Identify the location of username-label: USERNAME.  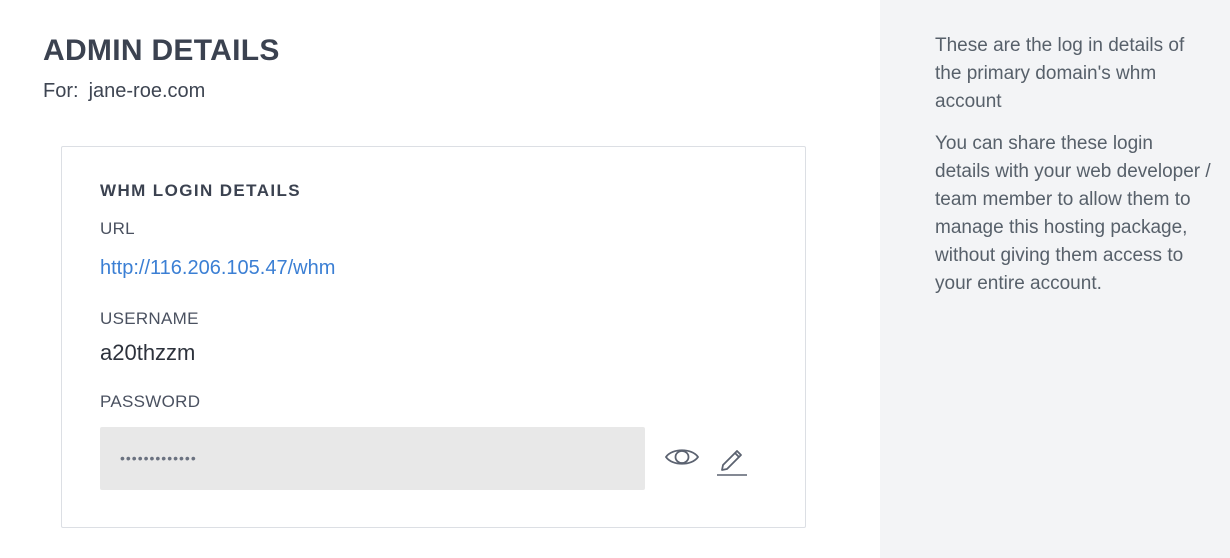
(149, 318).